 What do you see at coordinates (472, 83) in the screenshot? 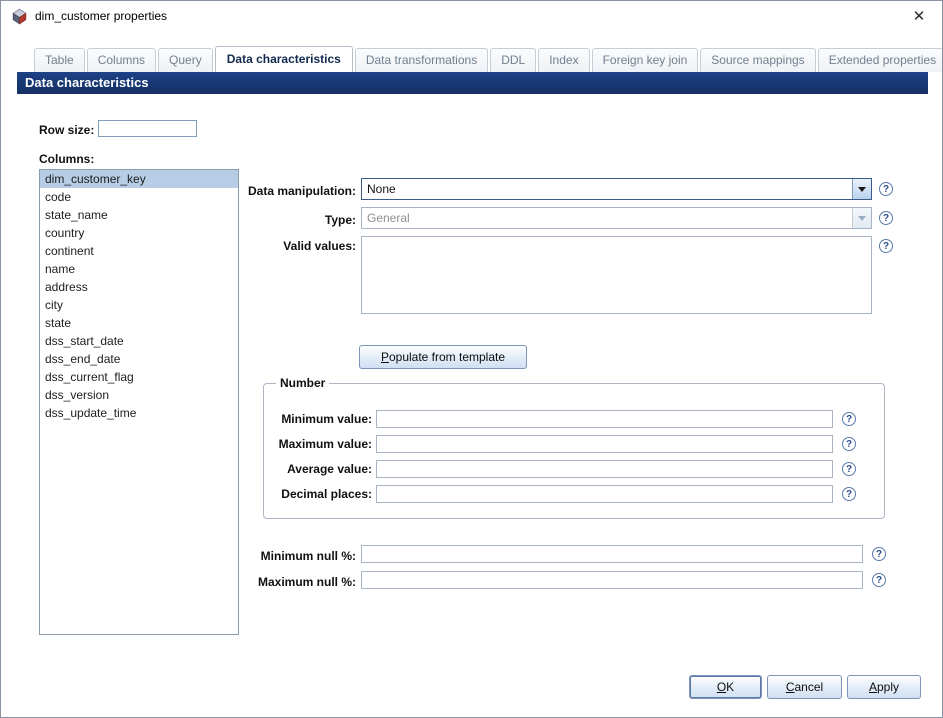
I see `section-header: Data characteristics` at bounding box center [472, 83].